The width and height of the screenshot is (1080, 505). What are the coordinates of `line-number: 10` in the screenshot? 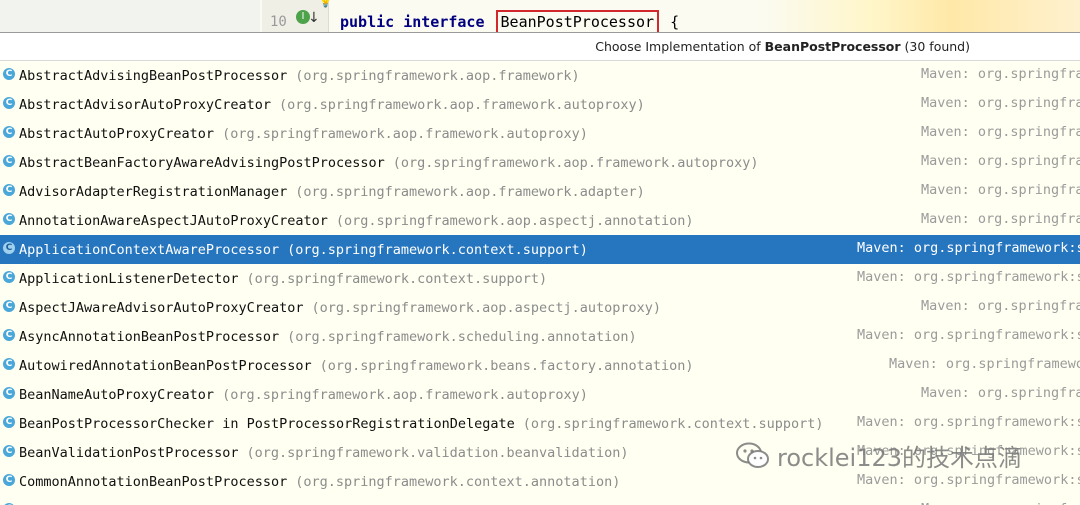 It's located at (278, 22).